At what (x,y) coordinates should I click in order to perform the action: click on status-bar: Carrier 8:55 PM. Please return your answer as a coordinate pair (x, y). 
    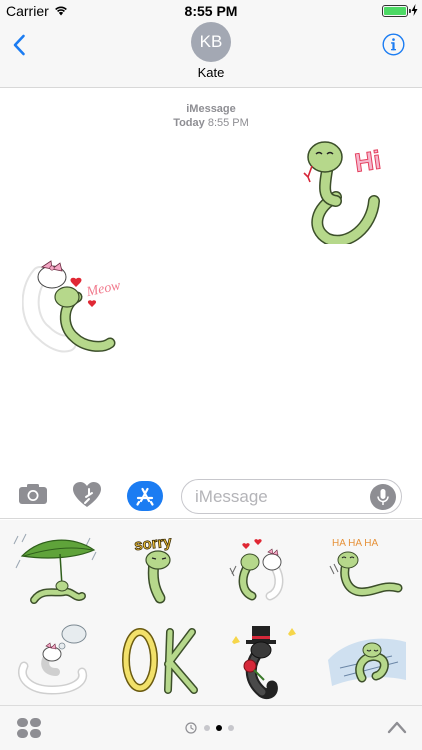
    Looking at the image, I should click on (211, 11).